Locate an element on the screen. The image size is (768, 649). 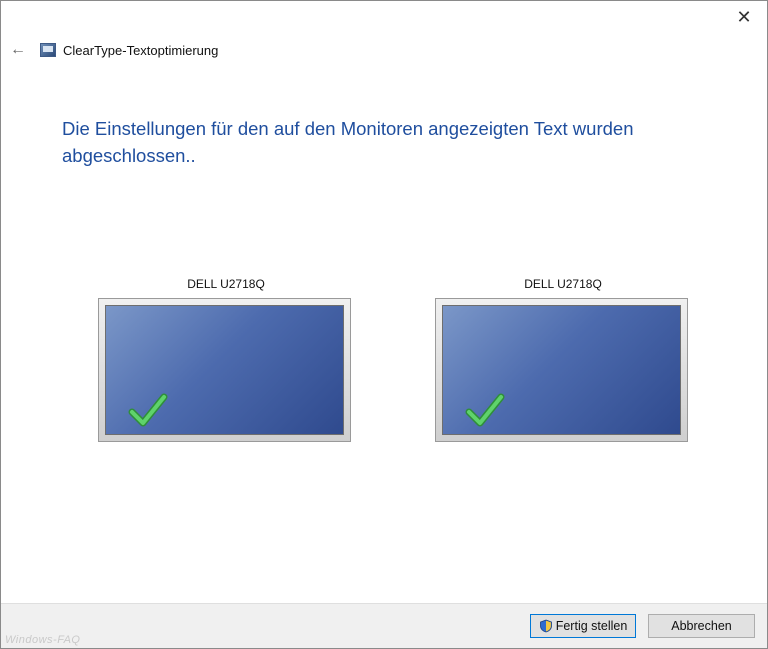
window-title: ClearType-Textoptimierung is located at coordinates (141, 50).